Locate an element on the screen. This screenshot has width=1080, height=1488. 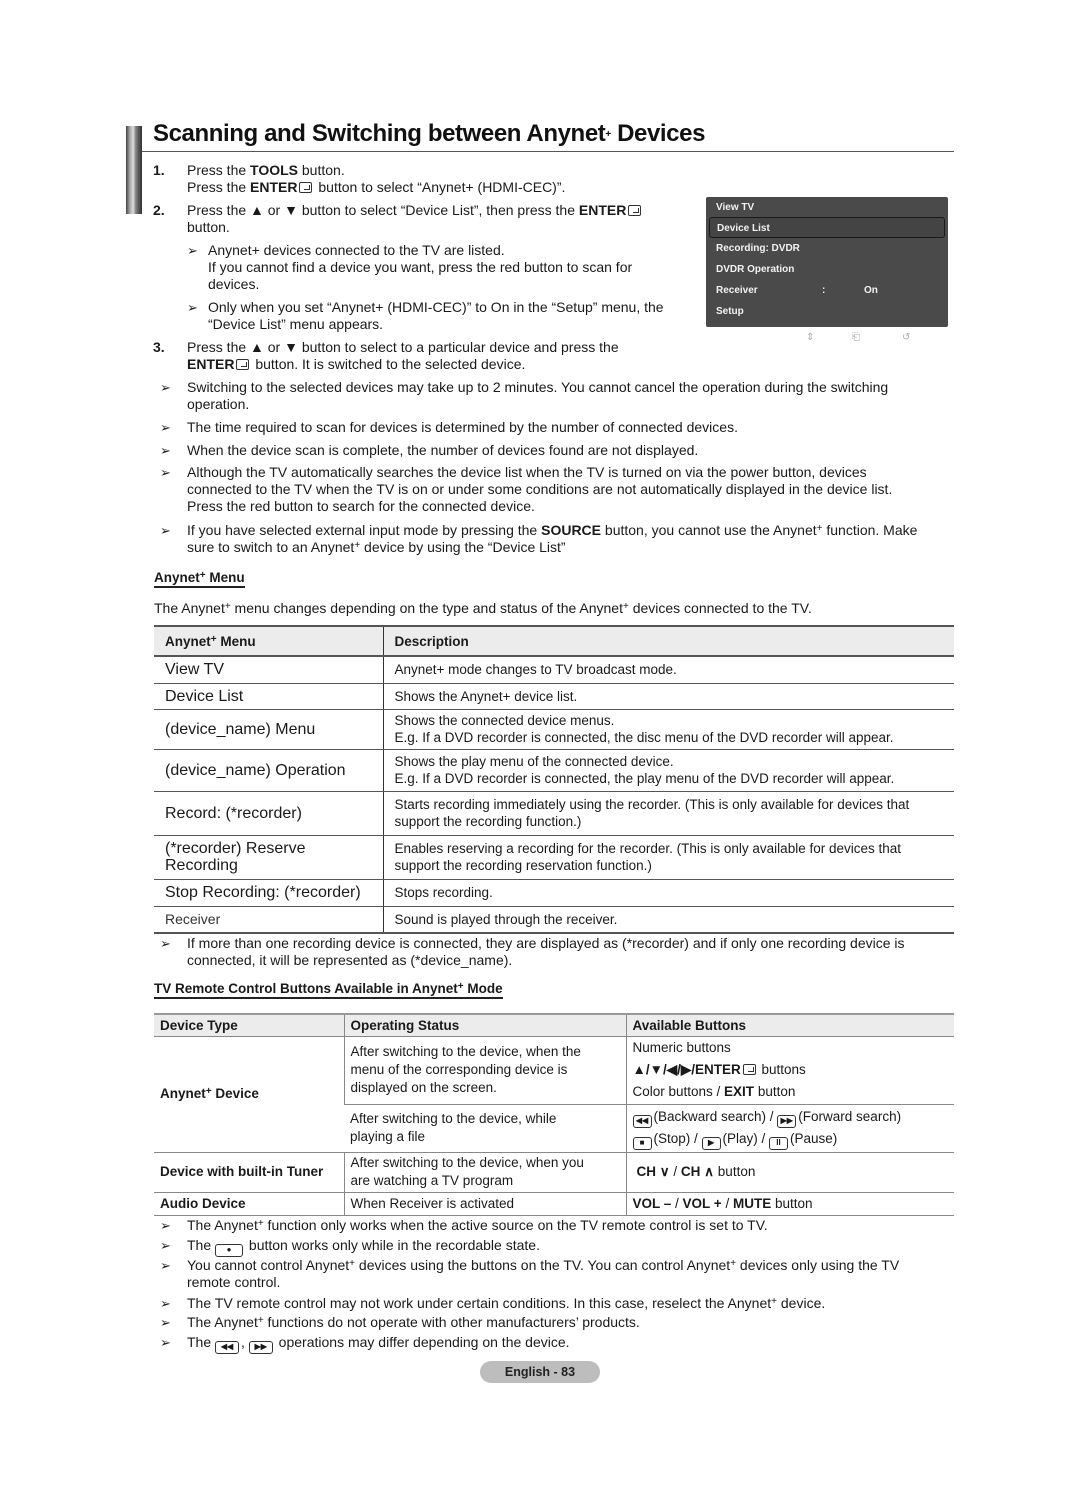
tv-menu-item-receiver: Receiver: On is located at coordinates (828, 290).